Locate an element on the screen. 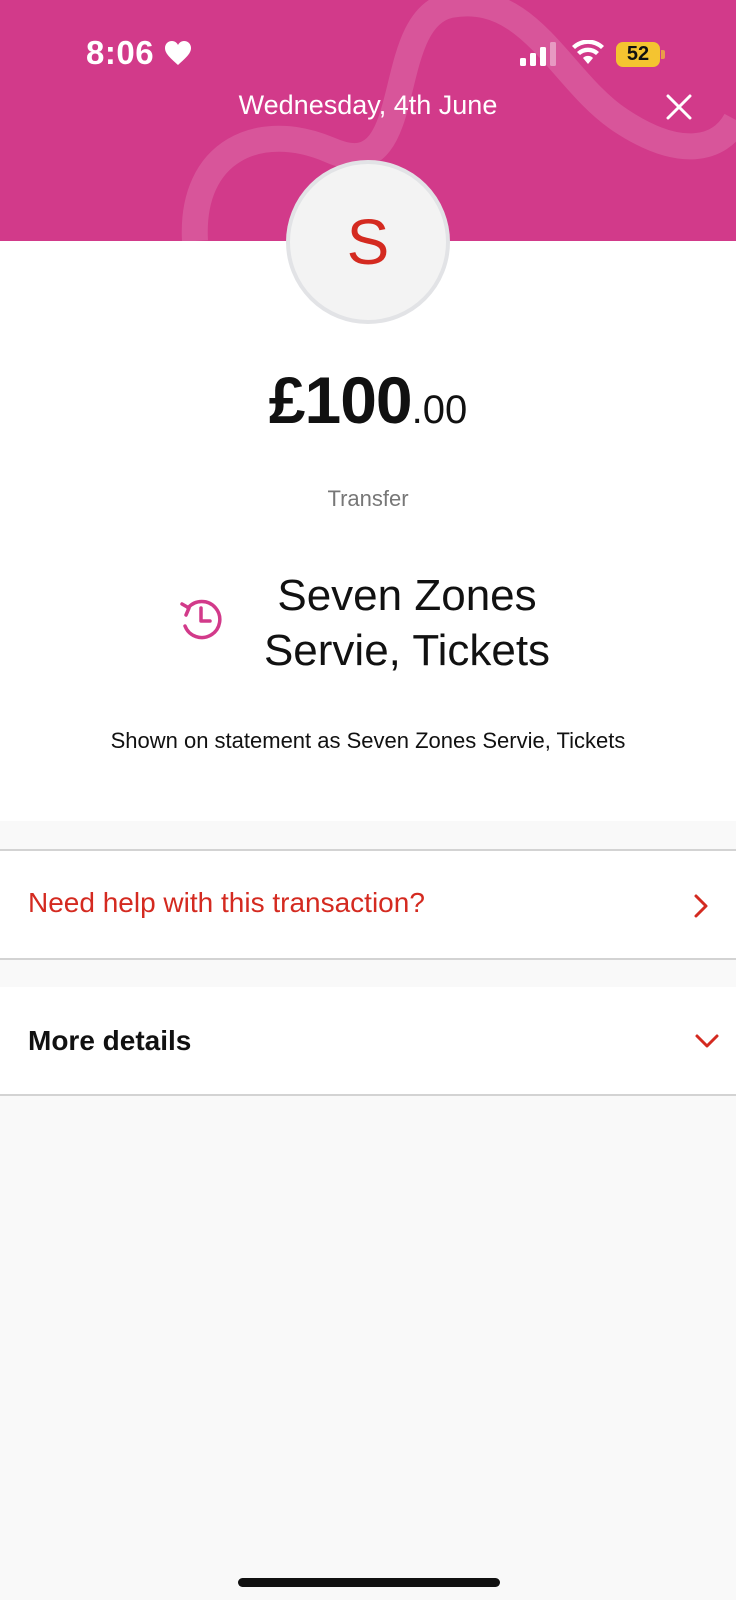  more-details-row: More details is located at coordinates (368, 1041).